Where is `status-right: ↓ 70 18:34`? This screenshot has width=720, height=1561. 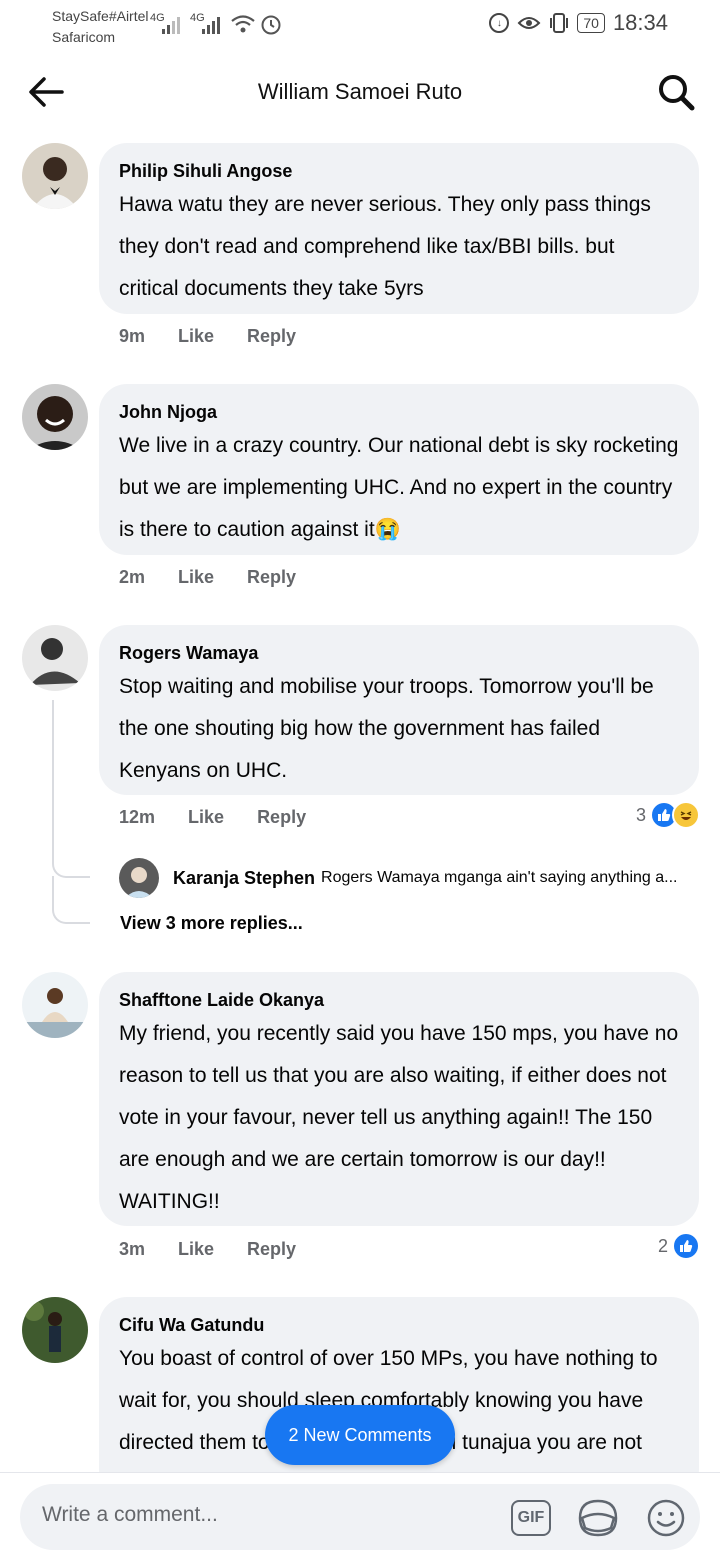 status-right: ↓ 70 18:34 is located at coordinates (578, 23).